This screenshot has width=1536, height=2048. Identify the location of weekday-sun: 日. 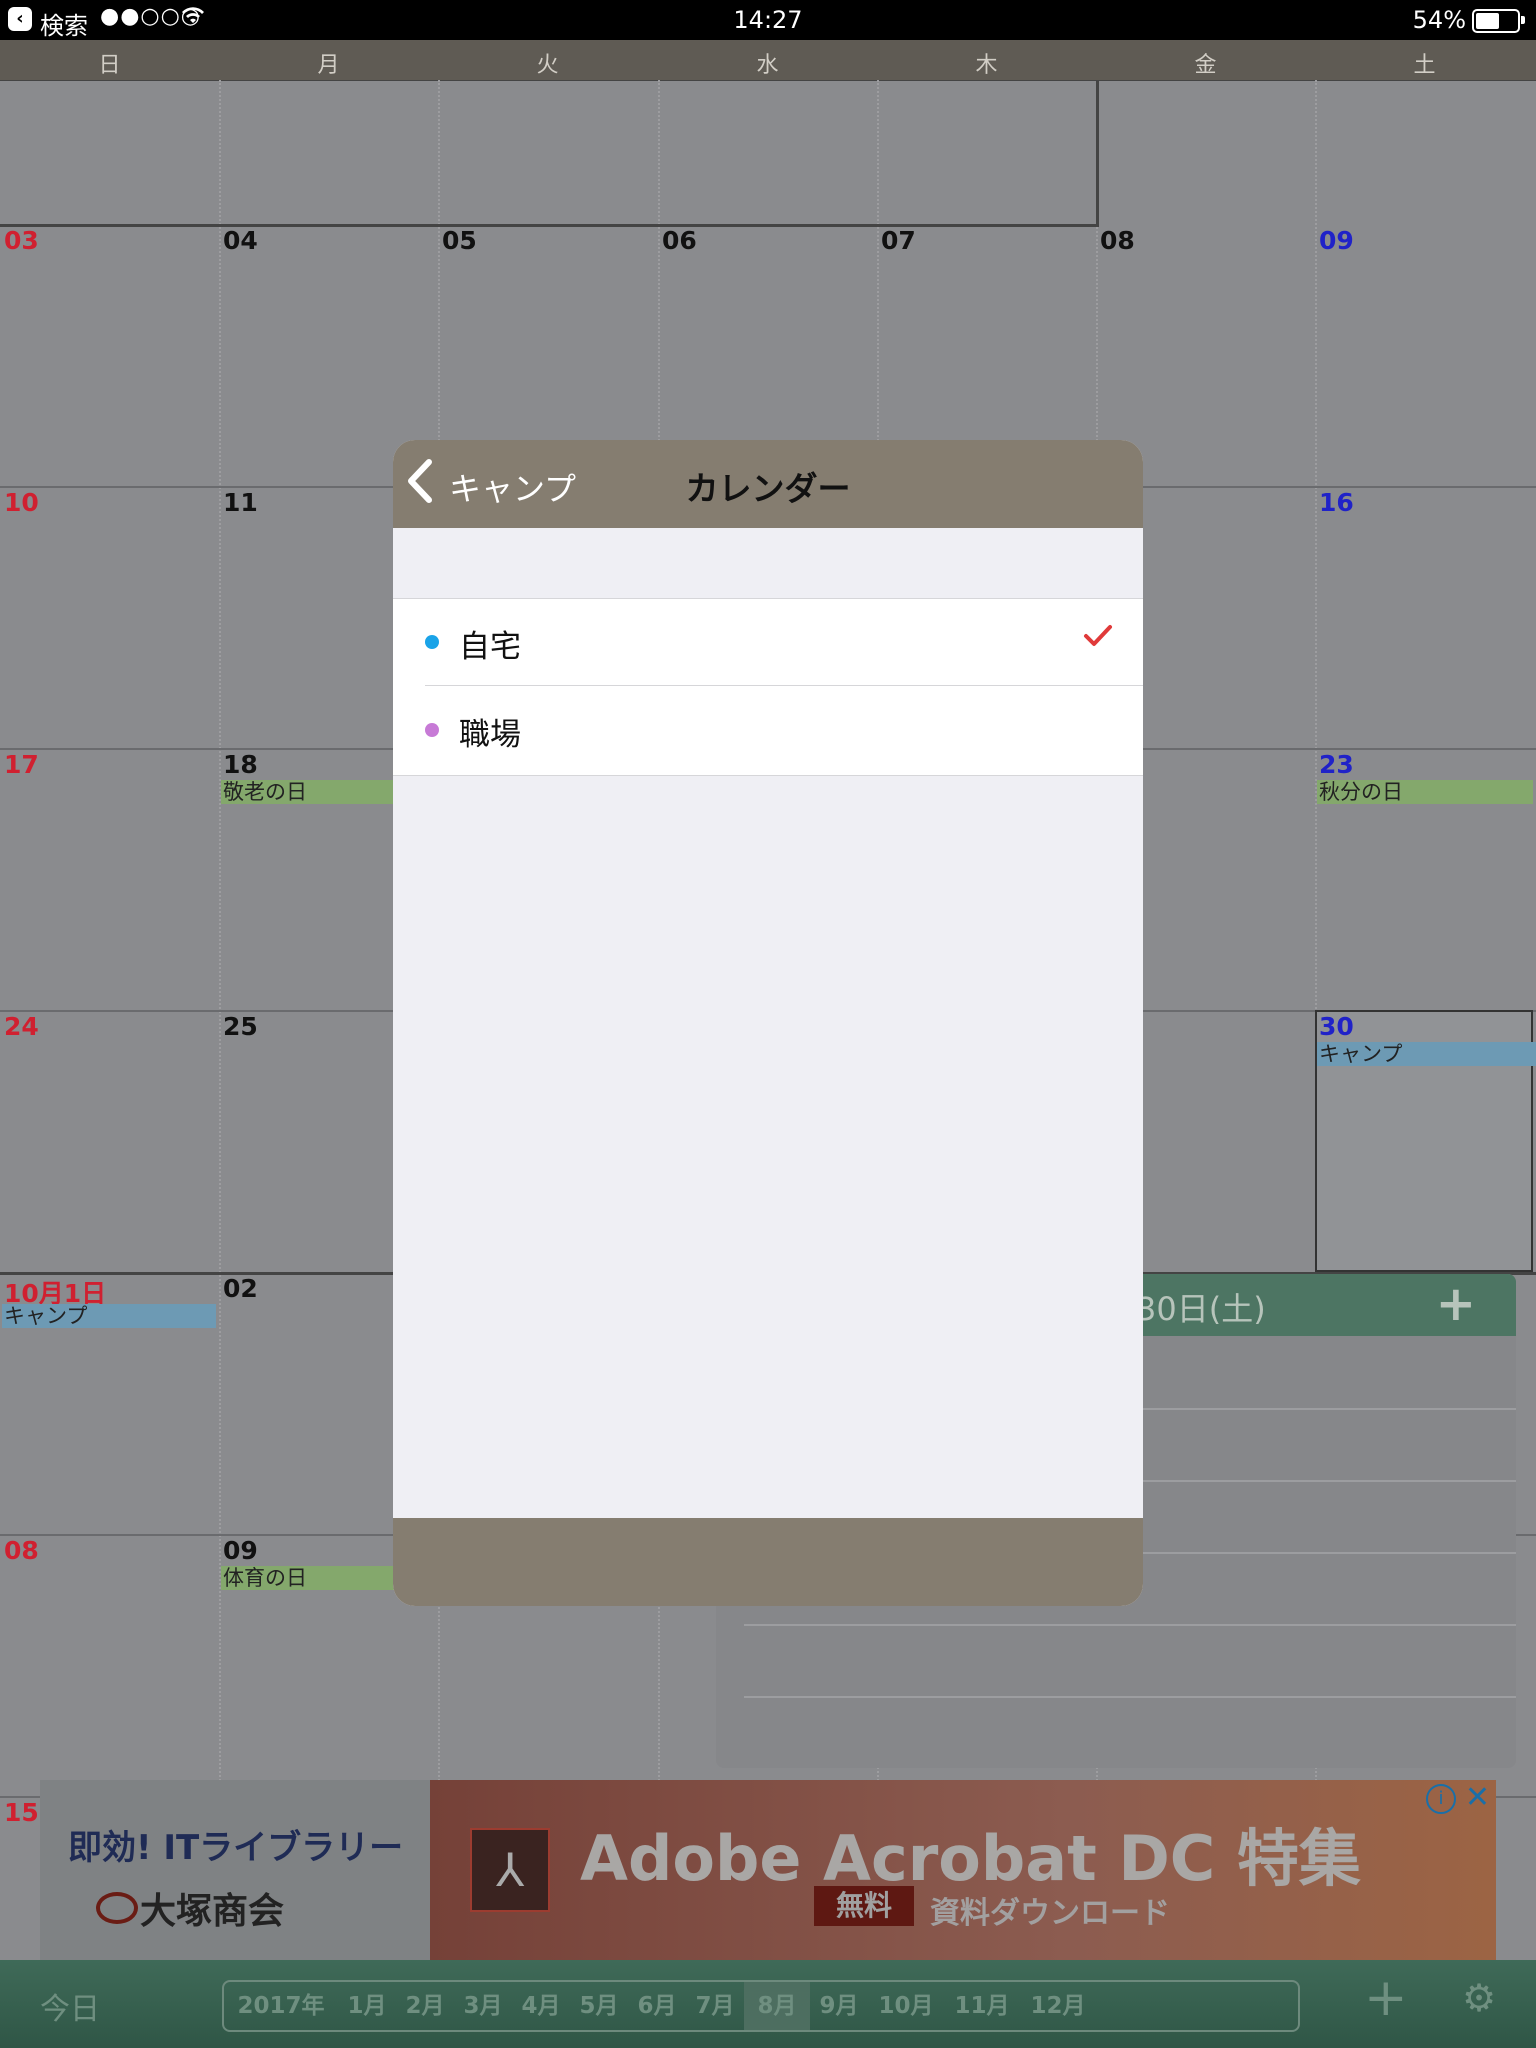
(109, 65).